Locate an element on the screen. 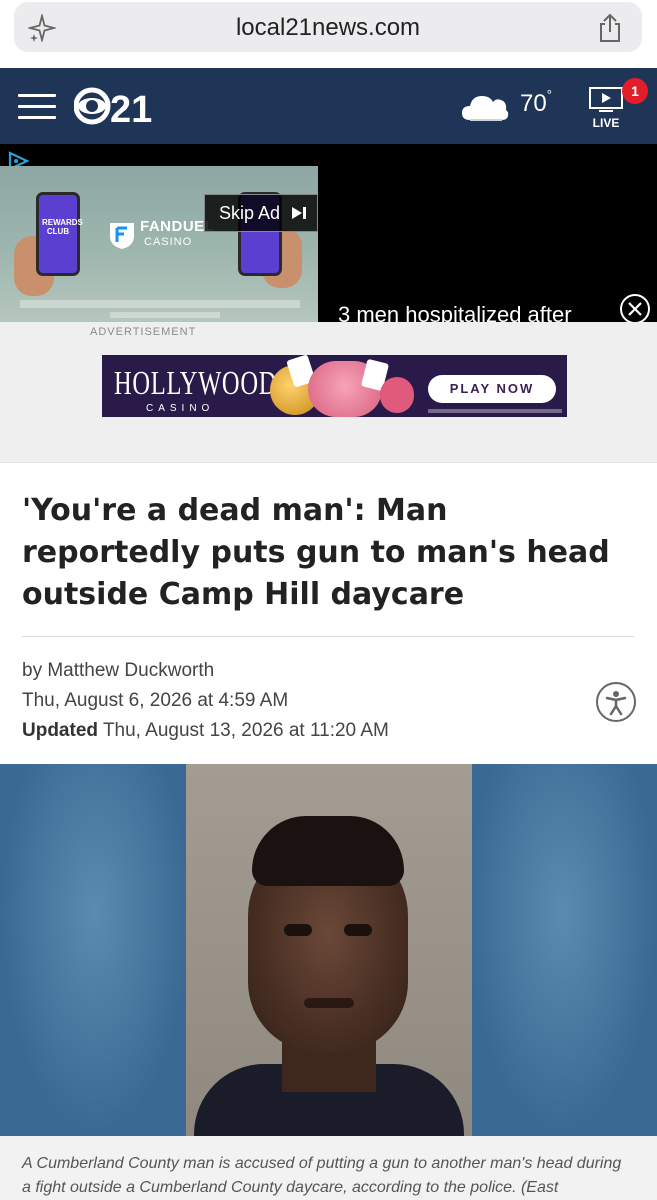 Image resolution: width=657 pixels, height=1200 pixels. published-date: Thu, August 6, 2026 at 4:59 AM is located at coordinates (155, 700).